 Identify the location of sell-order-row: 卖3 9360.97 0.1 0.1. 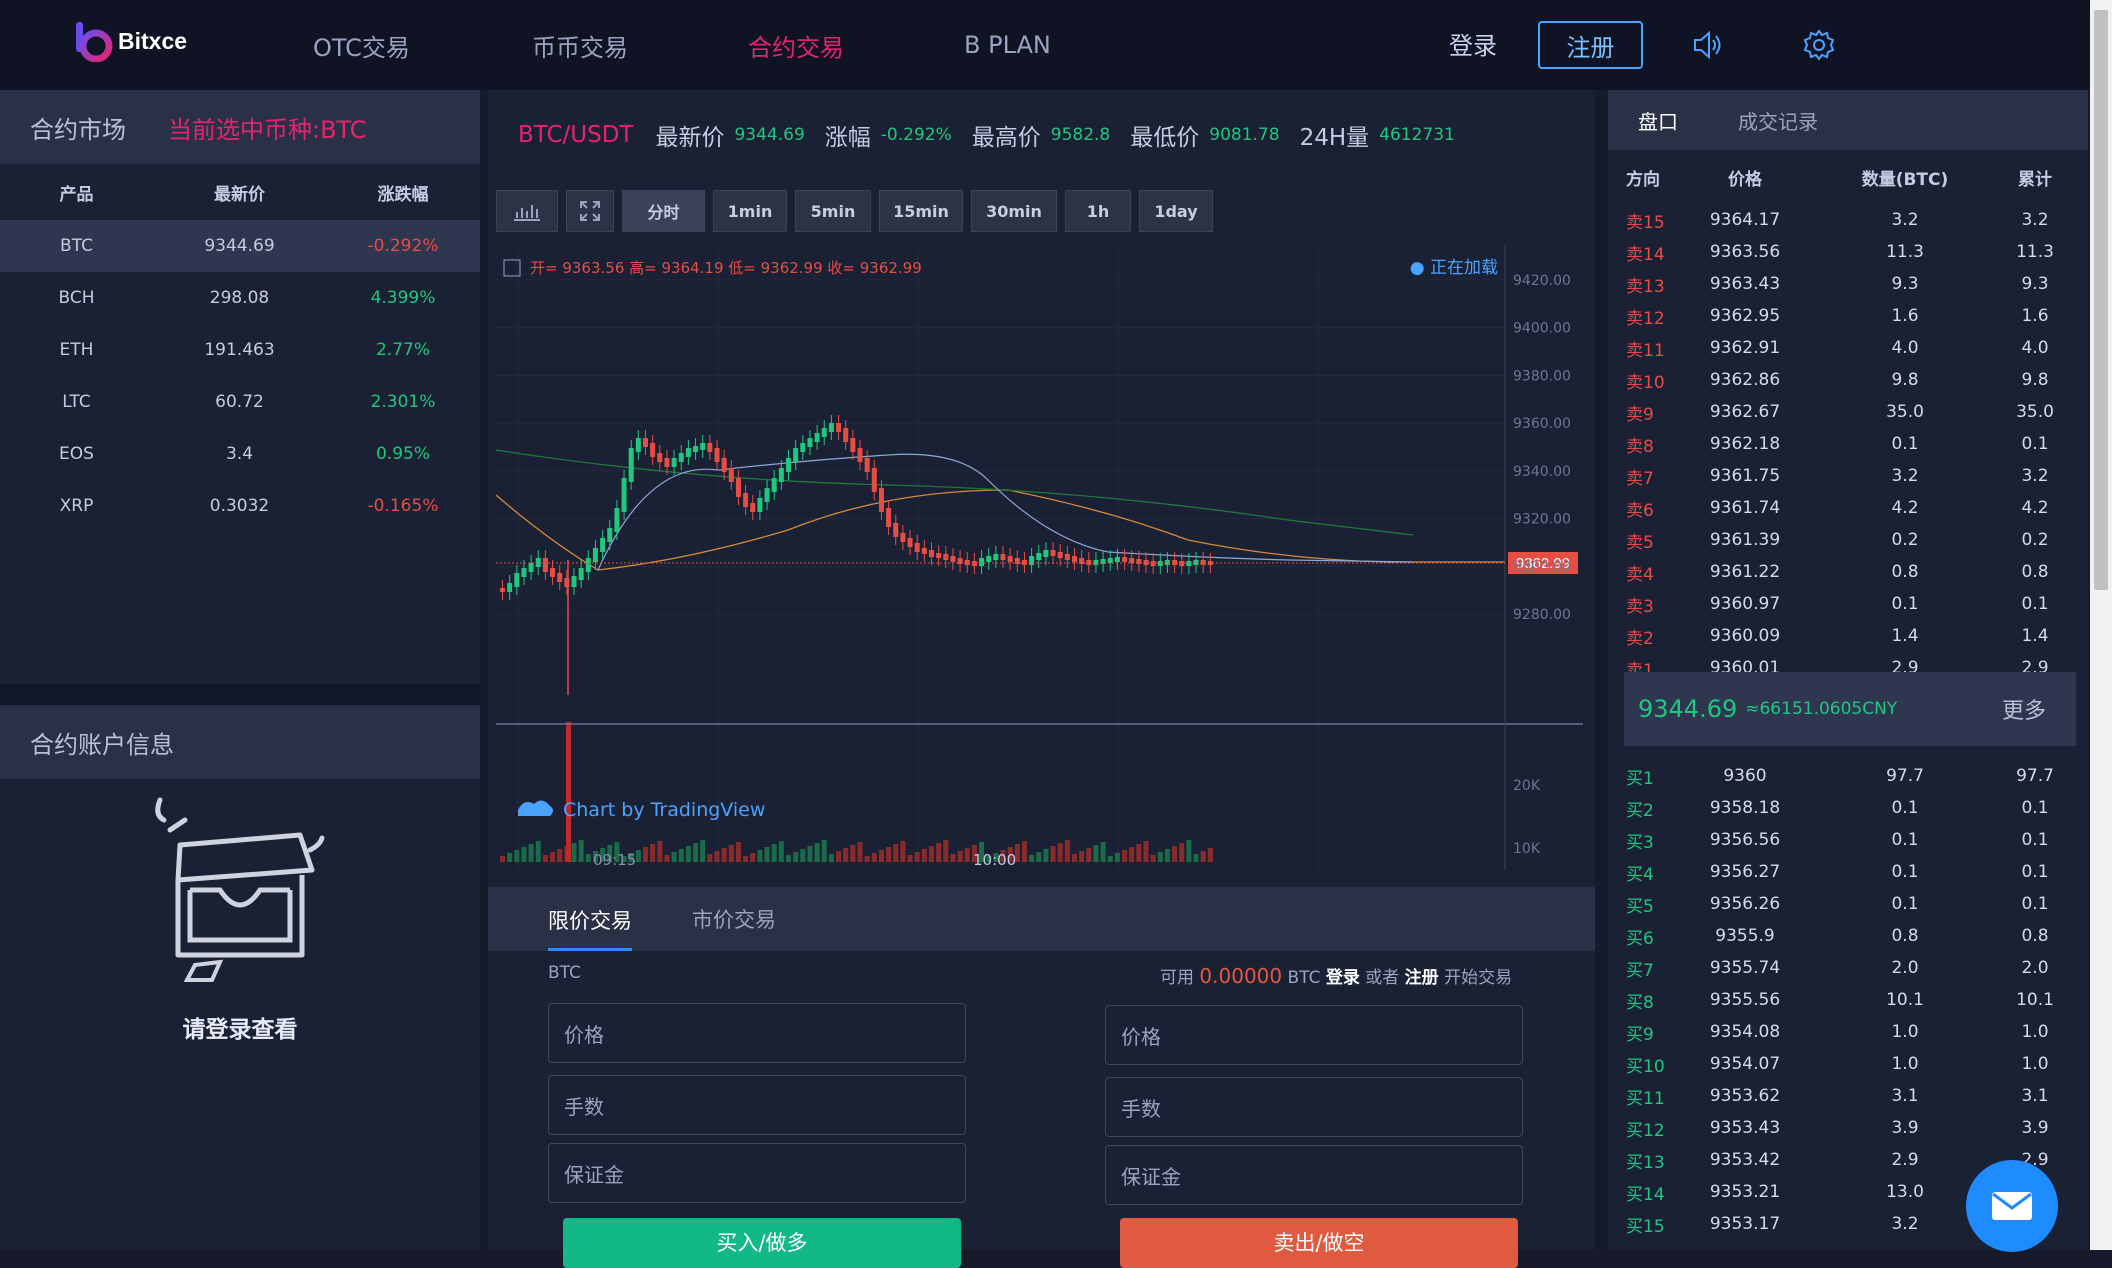
(1848, 604).